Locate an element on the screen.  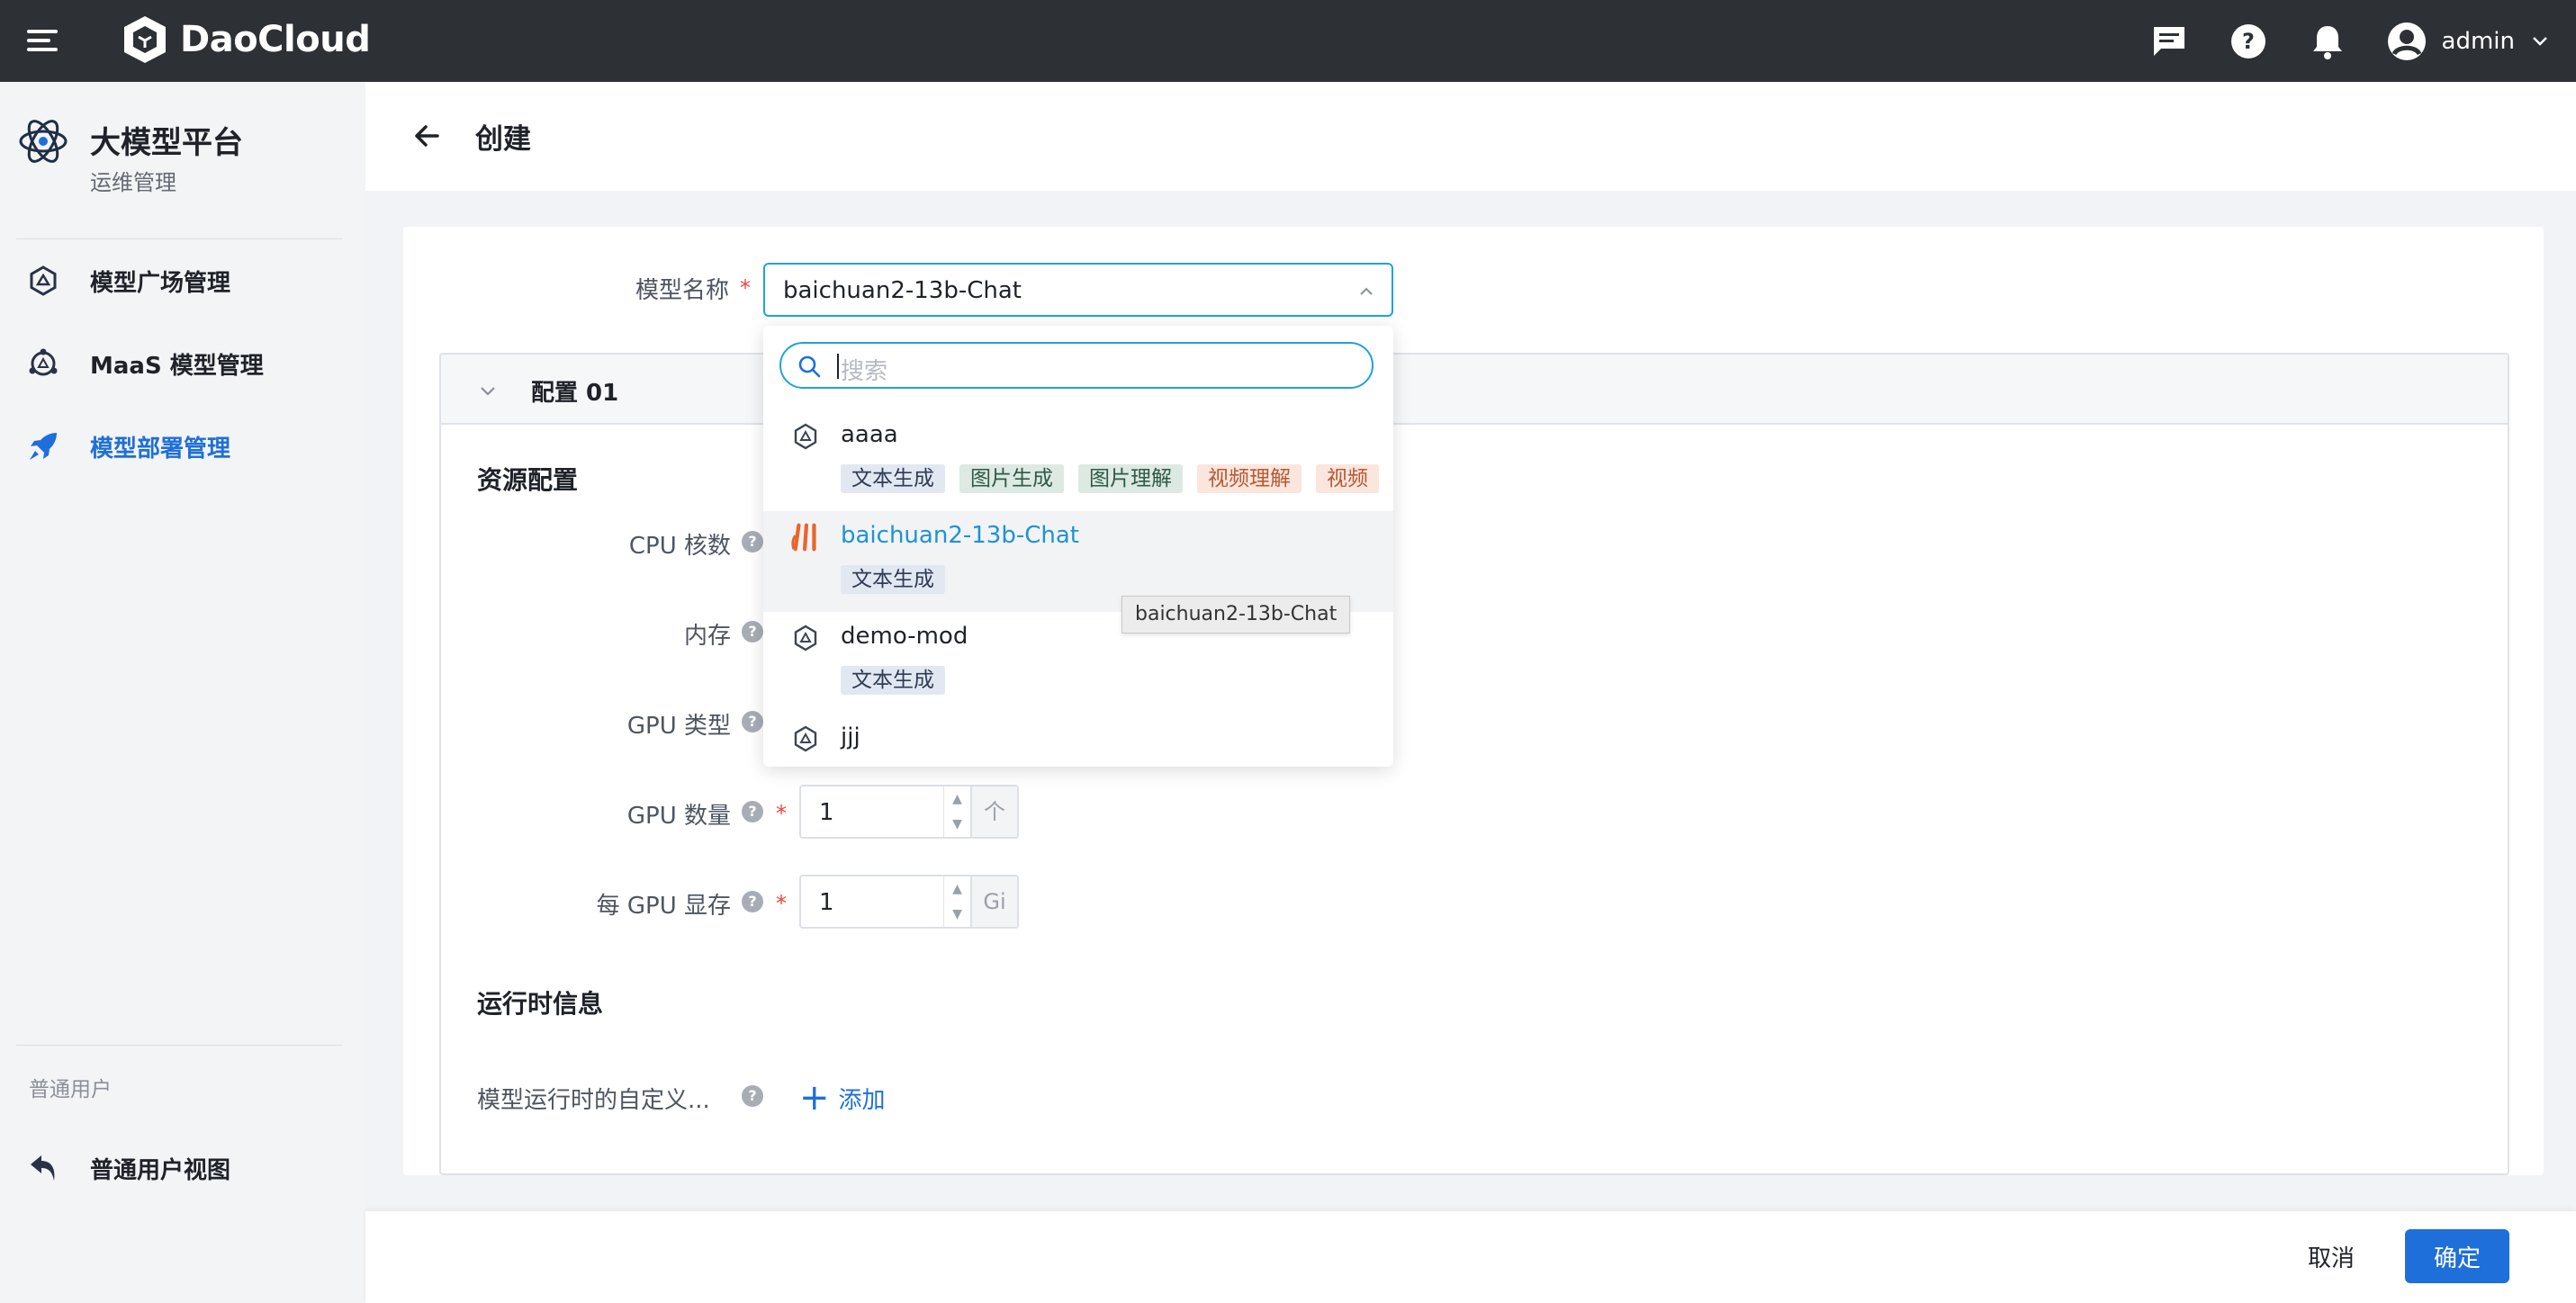
option-name: aaaa is located at coordinates (869, 434).